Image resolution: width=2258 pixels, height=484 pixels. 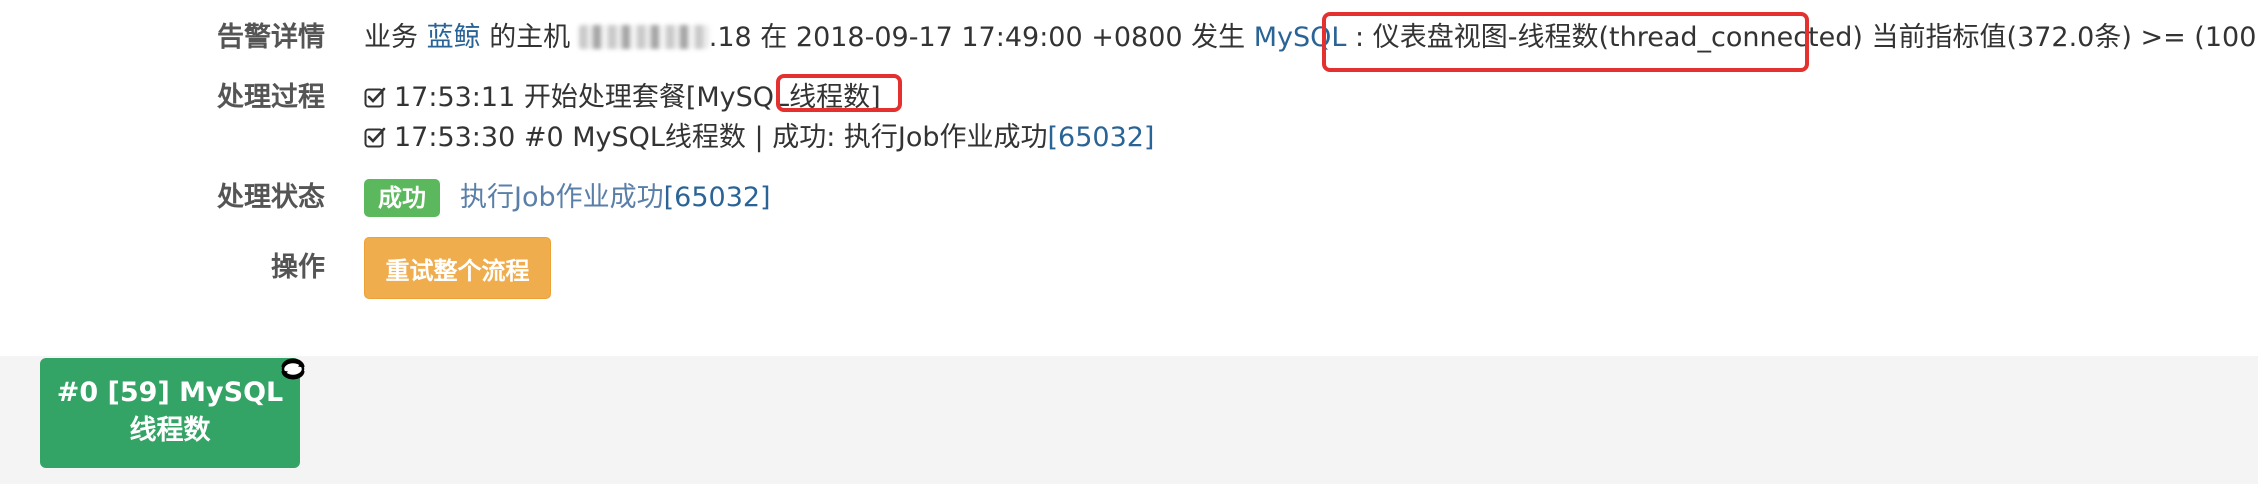 What do you see at coordinates (1101, 137) in the screenshot?
I see `job-link: [65032]` at bounding box center [1101, 137].